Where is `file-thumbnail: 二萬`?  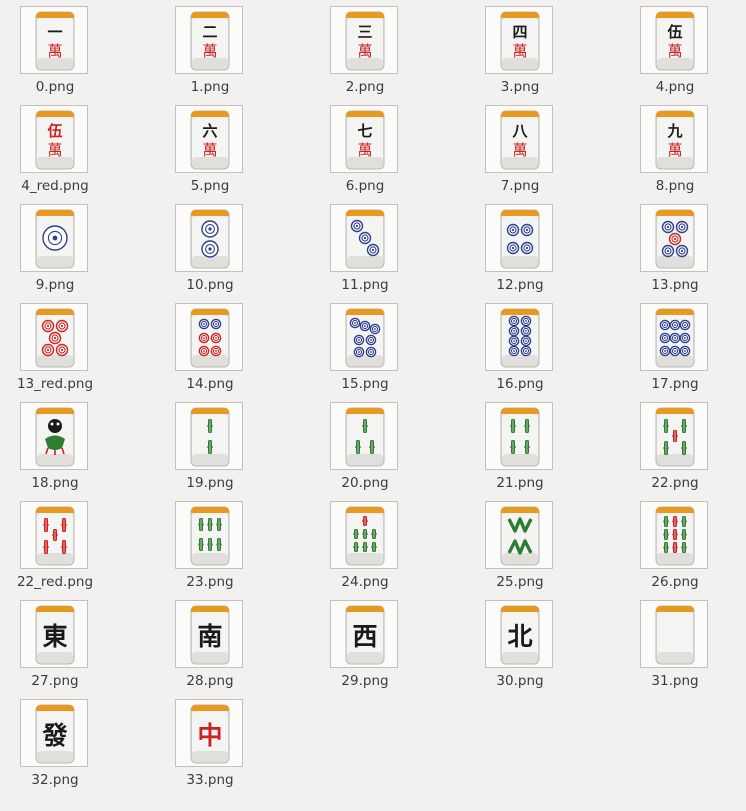
file-thumbnail: 二萬 is located at coordinates (209, 40).